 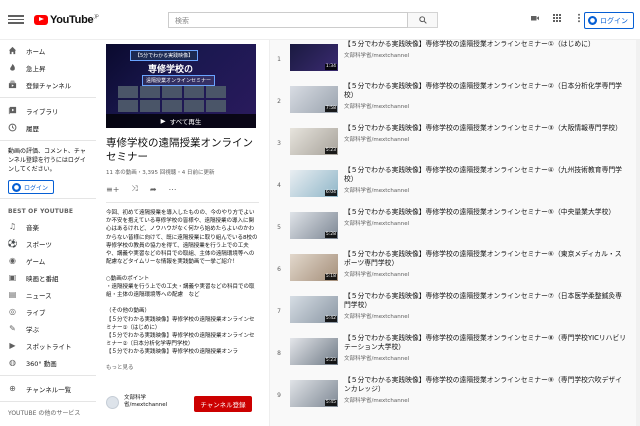 What do you see at coordinates (48, 388) in the screenshot?
I see `sidebar-item-channels: ⊕ チャンネル一覧` at bounding box center [48, 388].